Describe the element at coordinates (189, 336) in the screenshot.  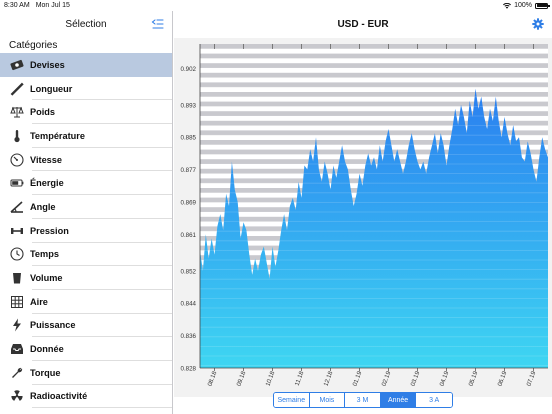
I see `y-tick-label: 0.836` at that location.